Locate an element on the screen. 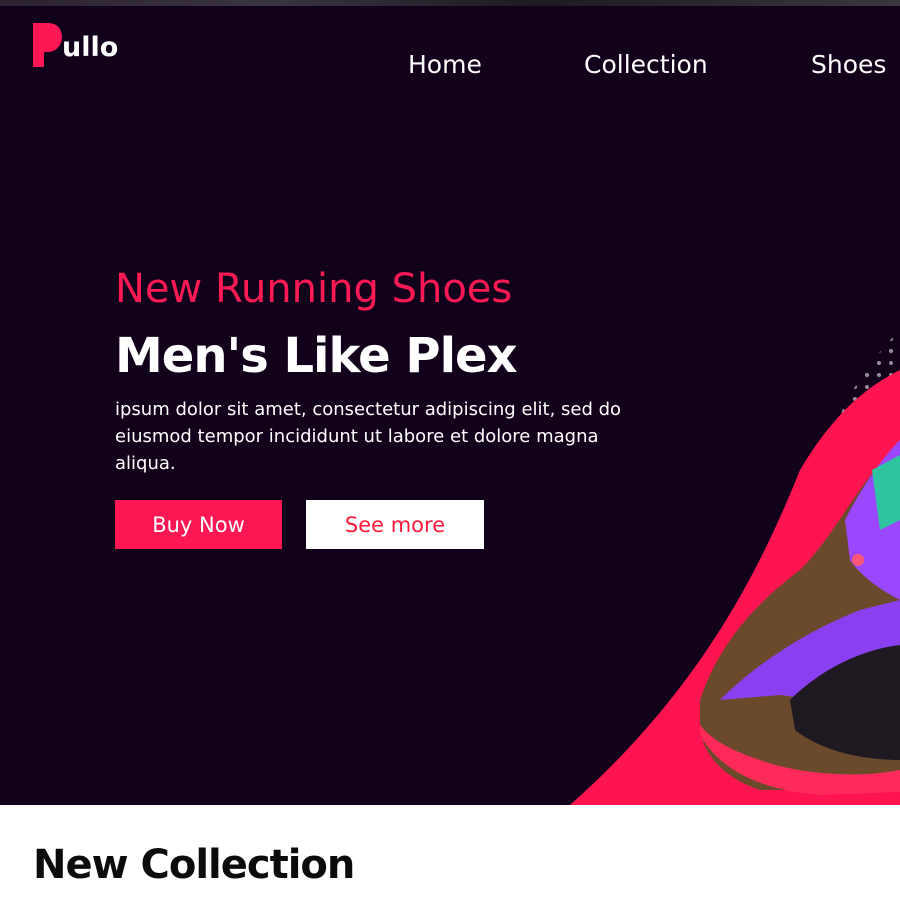 This screenshot has height=900, width=900. buy-now-button: Buy Now is located at coordinates (198, 524).